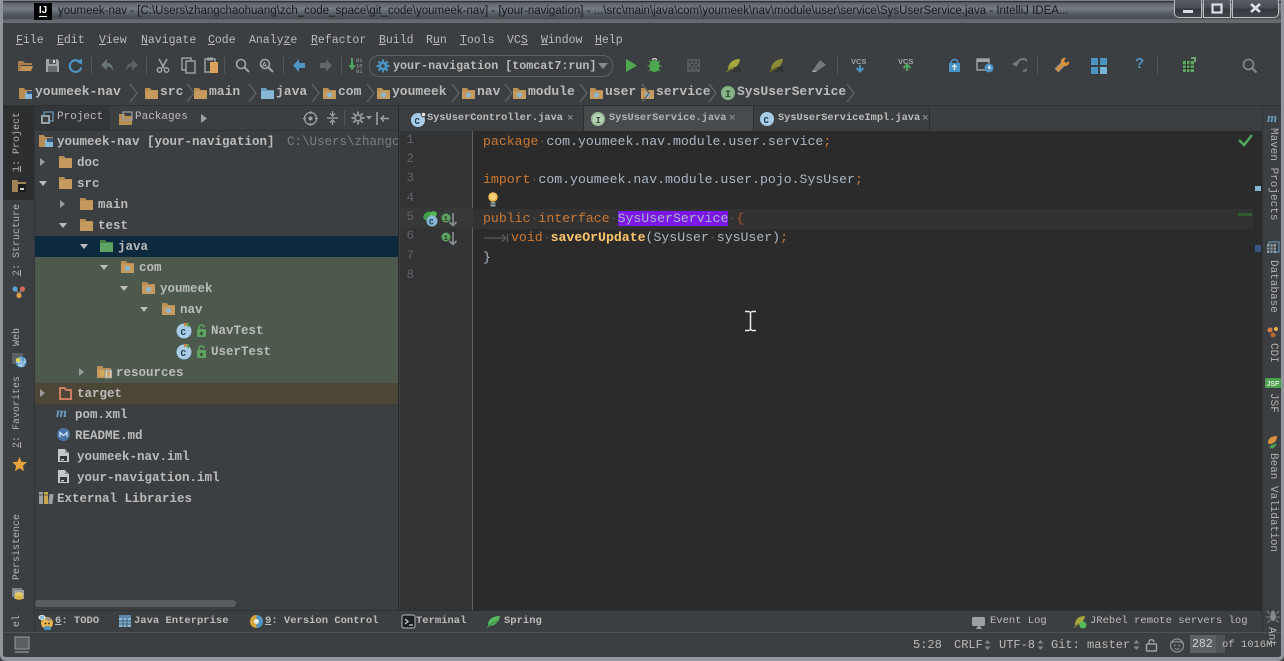 The height and width of the screenshot is (661, 1284). What do you see at coordinates (1274, 384) in the screenshot?
I see `svg-text: JSF` at bounding box center [1274, 384].